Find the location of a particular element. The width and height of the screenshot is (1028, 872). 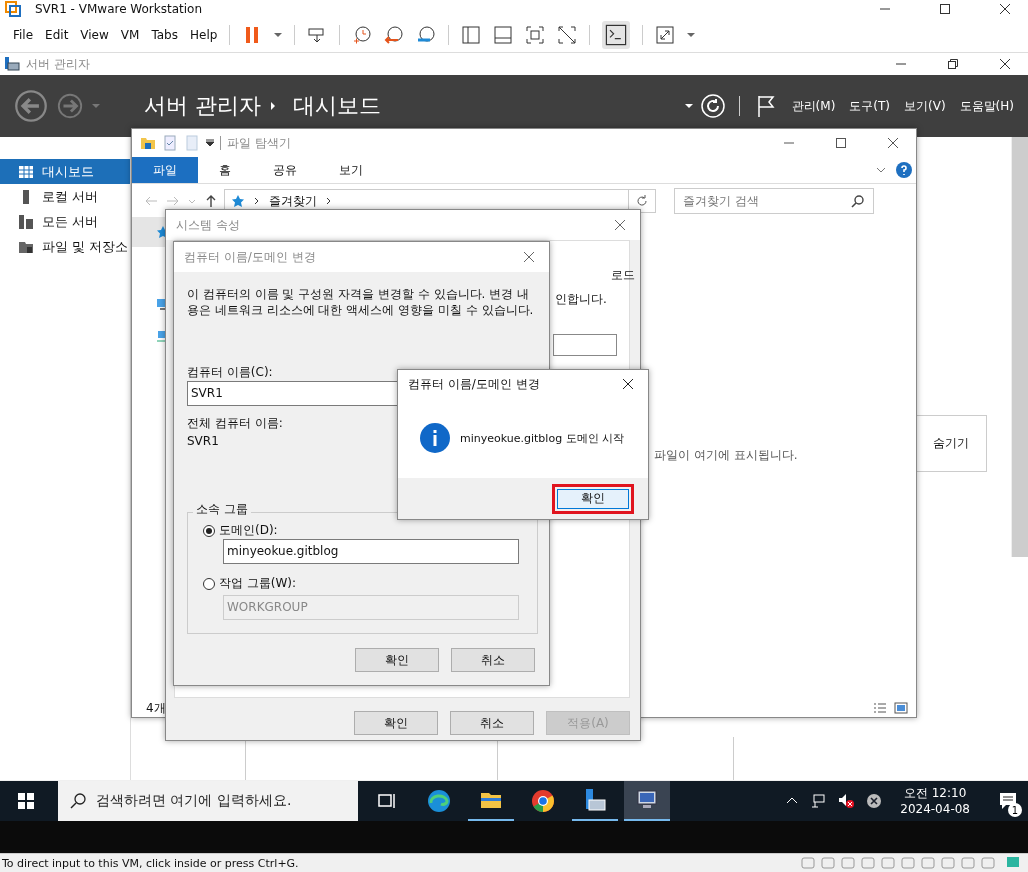

sidebar-item: 로컬 서버 is located at coordinates (65, 196).